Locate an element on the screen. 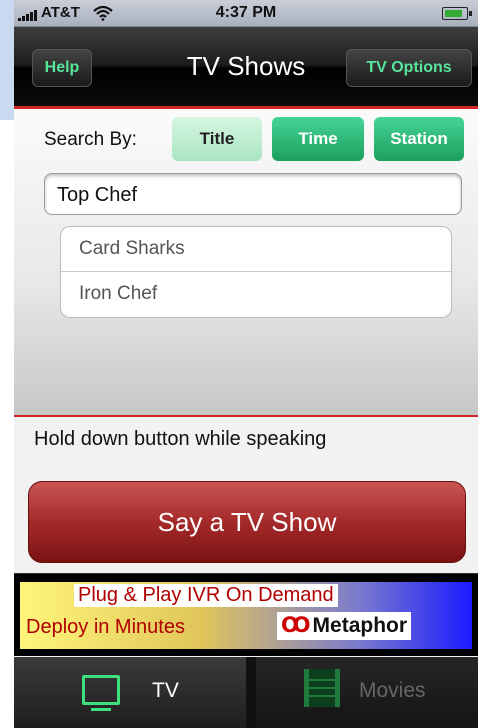  segment-title: Title is located at coordinates (217, 139).